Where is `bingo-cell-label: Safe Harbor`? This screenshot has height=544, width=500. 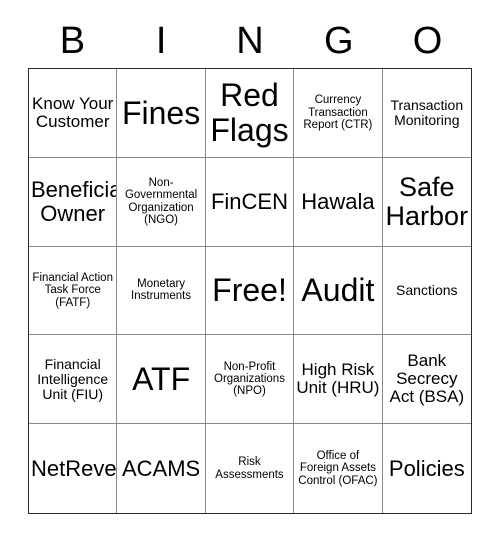
bingo-cell-label: Safe Harbor is located at coordinates (427, 201).